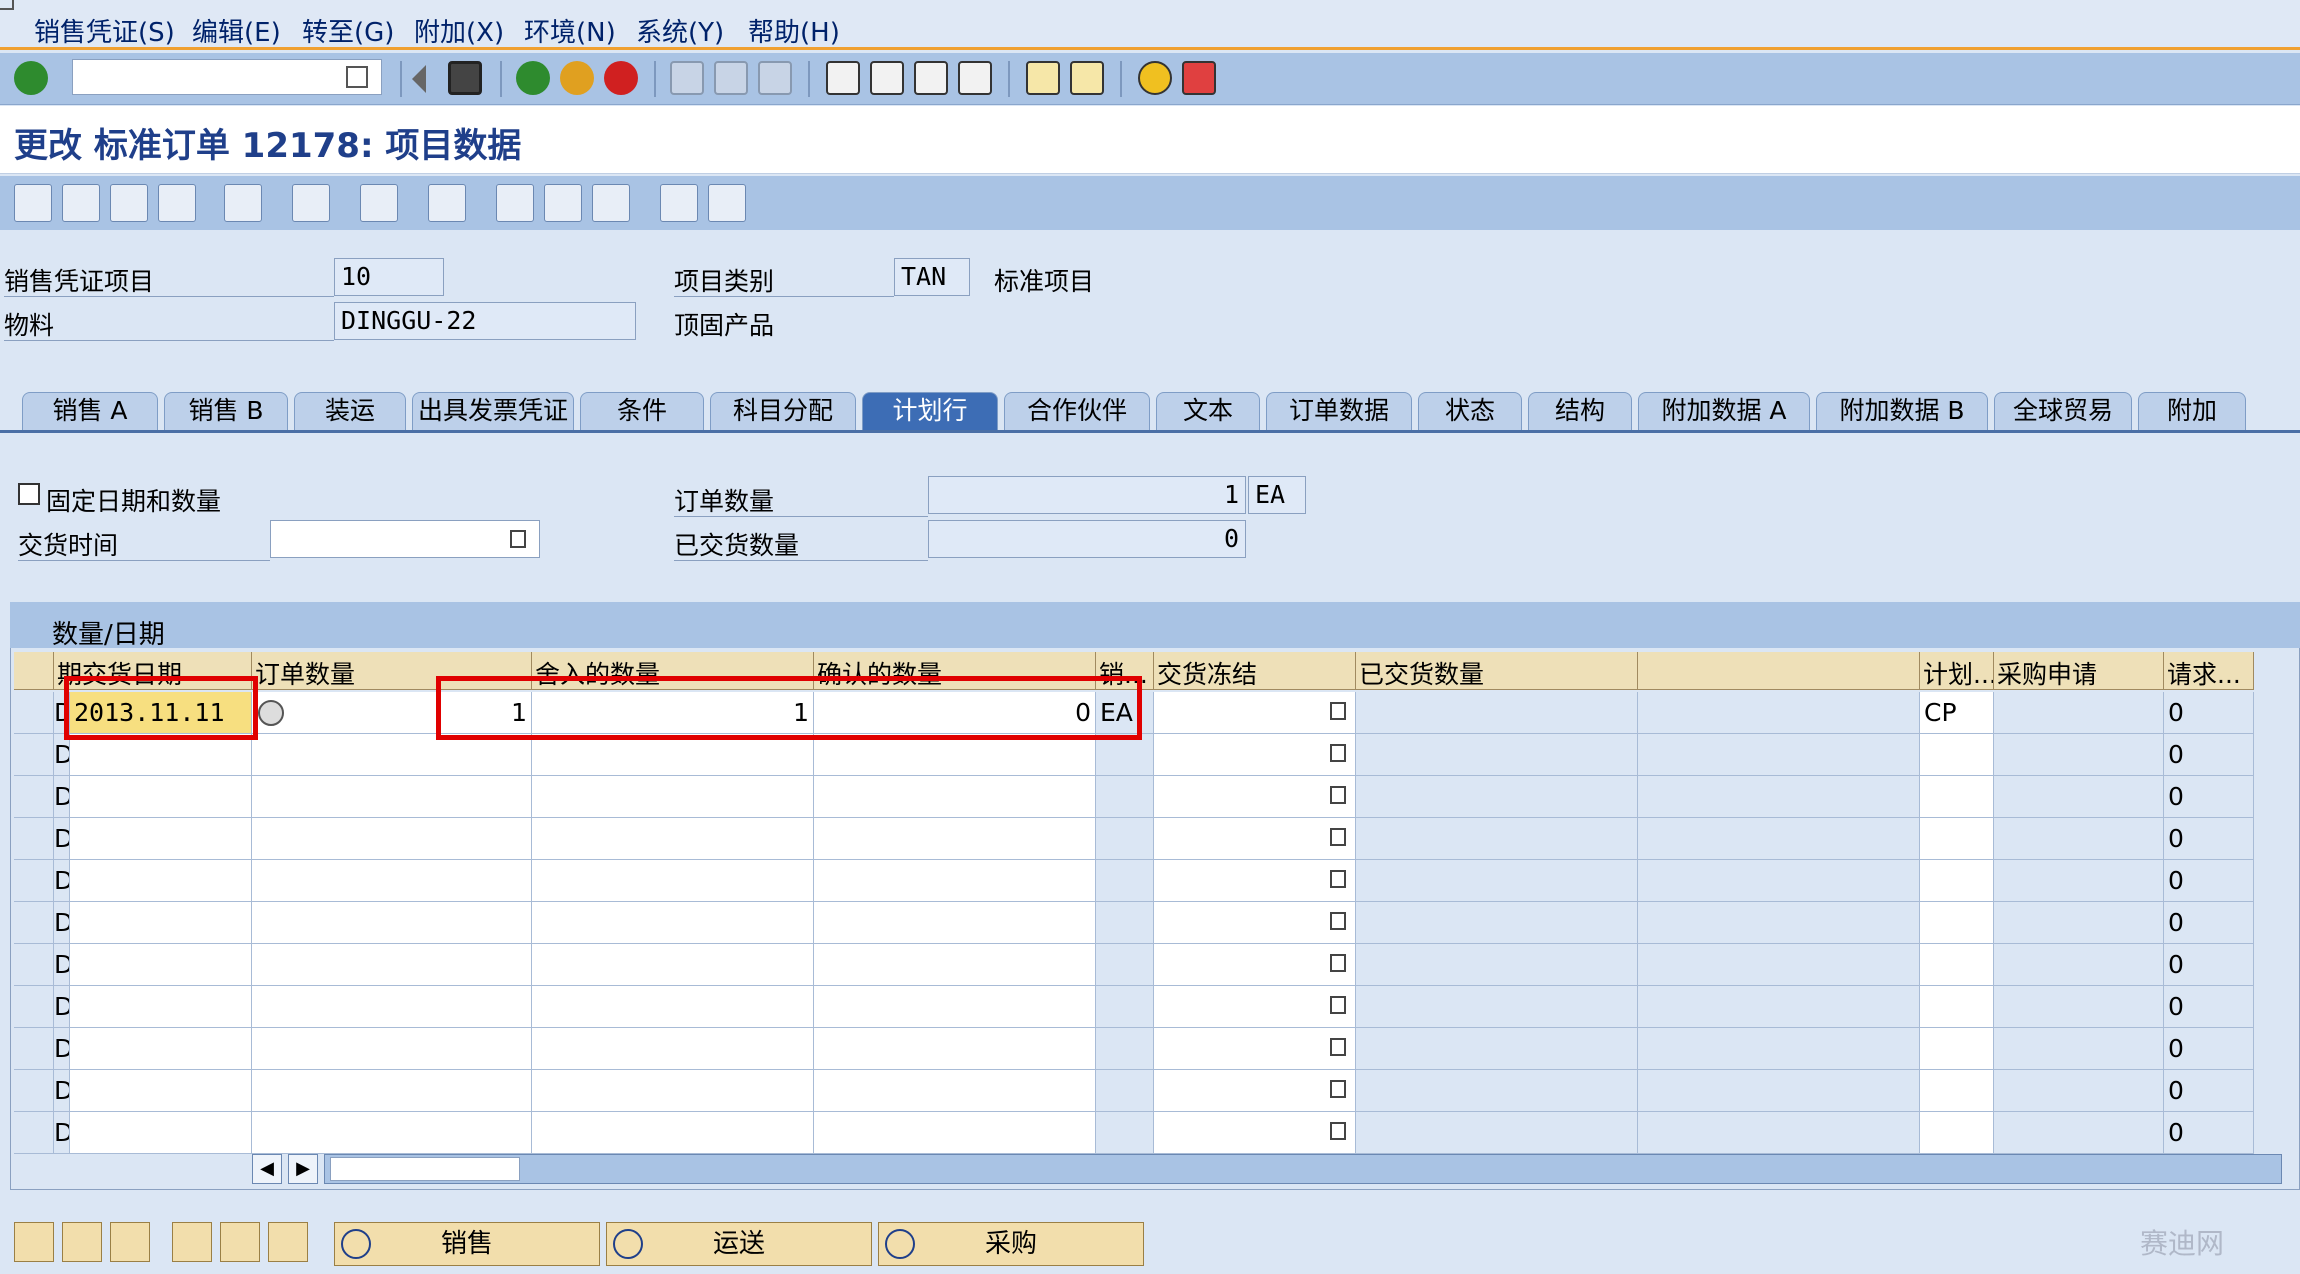 The height and width of the screenshot is (1274, 2300). Describe the element at coordinates (931, 78) in the screenshot. I see `next-page-icon` at that location.